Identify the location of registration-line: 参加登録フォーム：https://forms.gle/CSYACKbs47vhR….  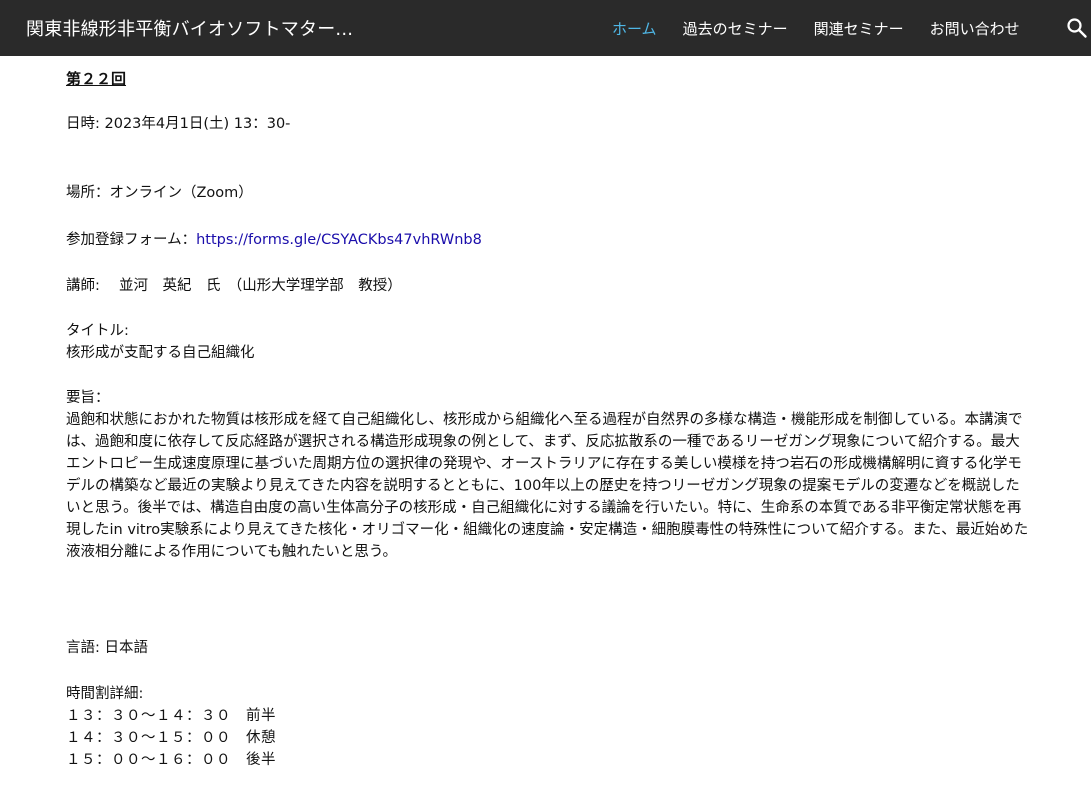
(274, 240).